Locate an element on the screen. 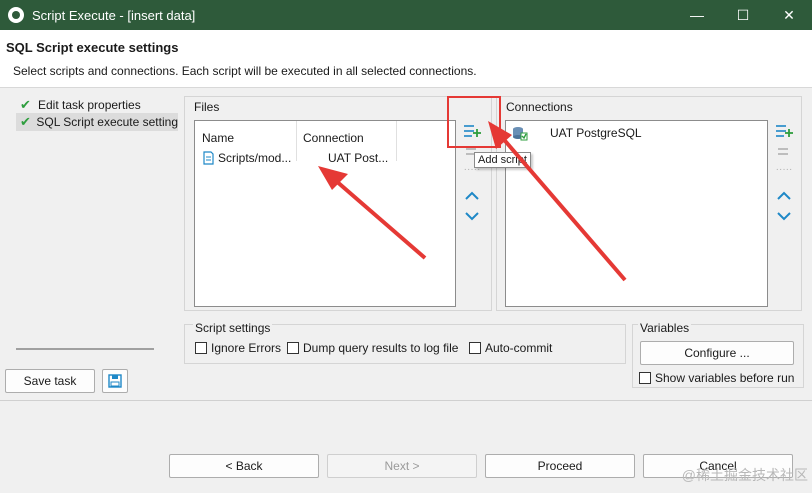 The image size is (812, 493). save-icon is located at coordinates (115, 381).